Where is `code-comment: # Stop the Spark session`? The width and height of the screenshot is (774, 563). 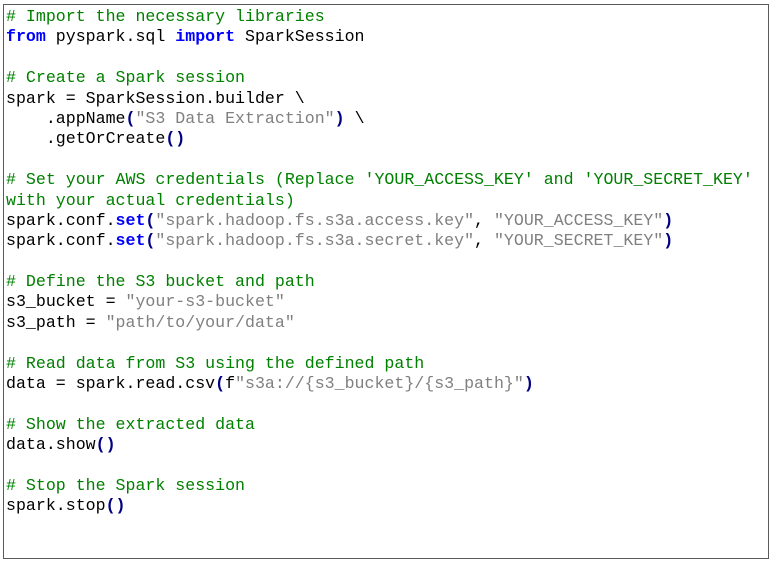 code-comment: # Stop the Spark session is located at coordinates (125, 485).